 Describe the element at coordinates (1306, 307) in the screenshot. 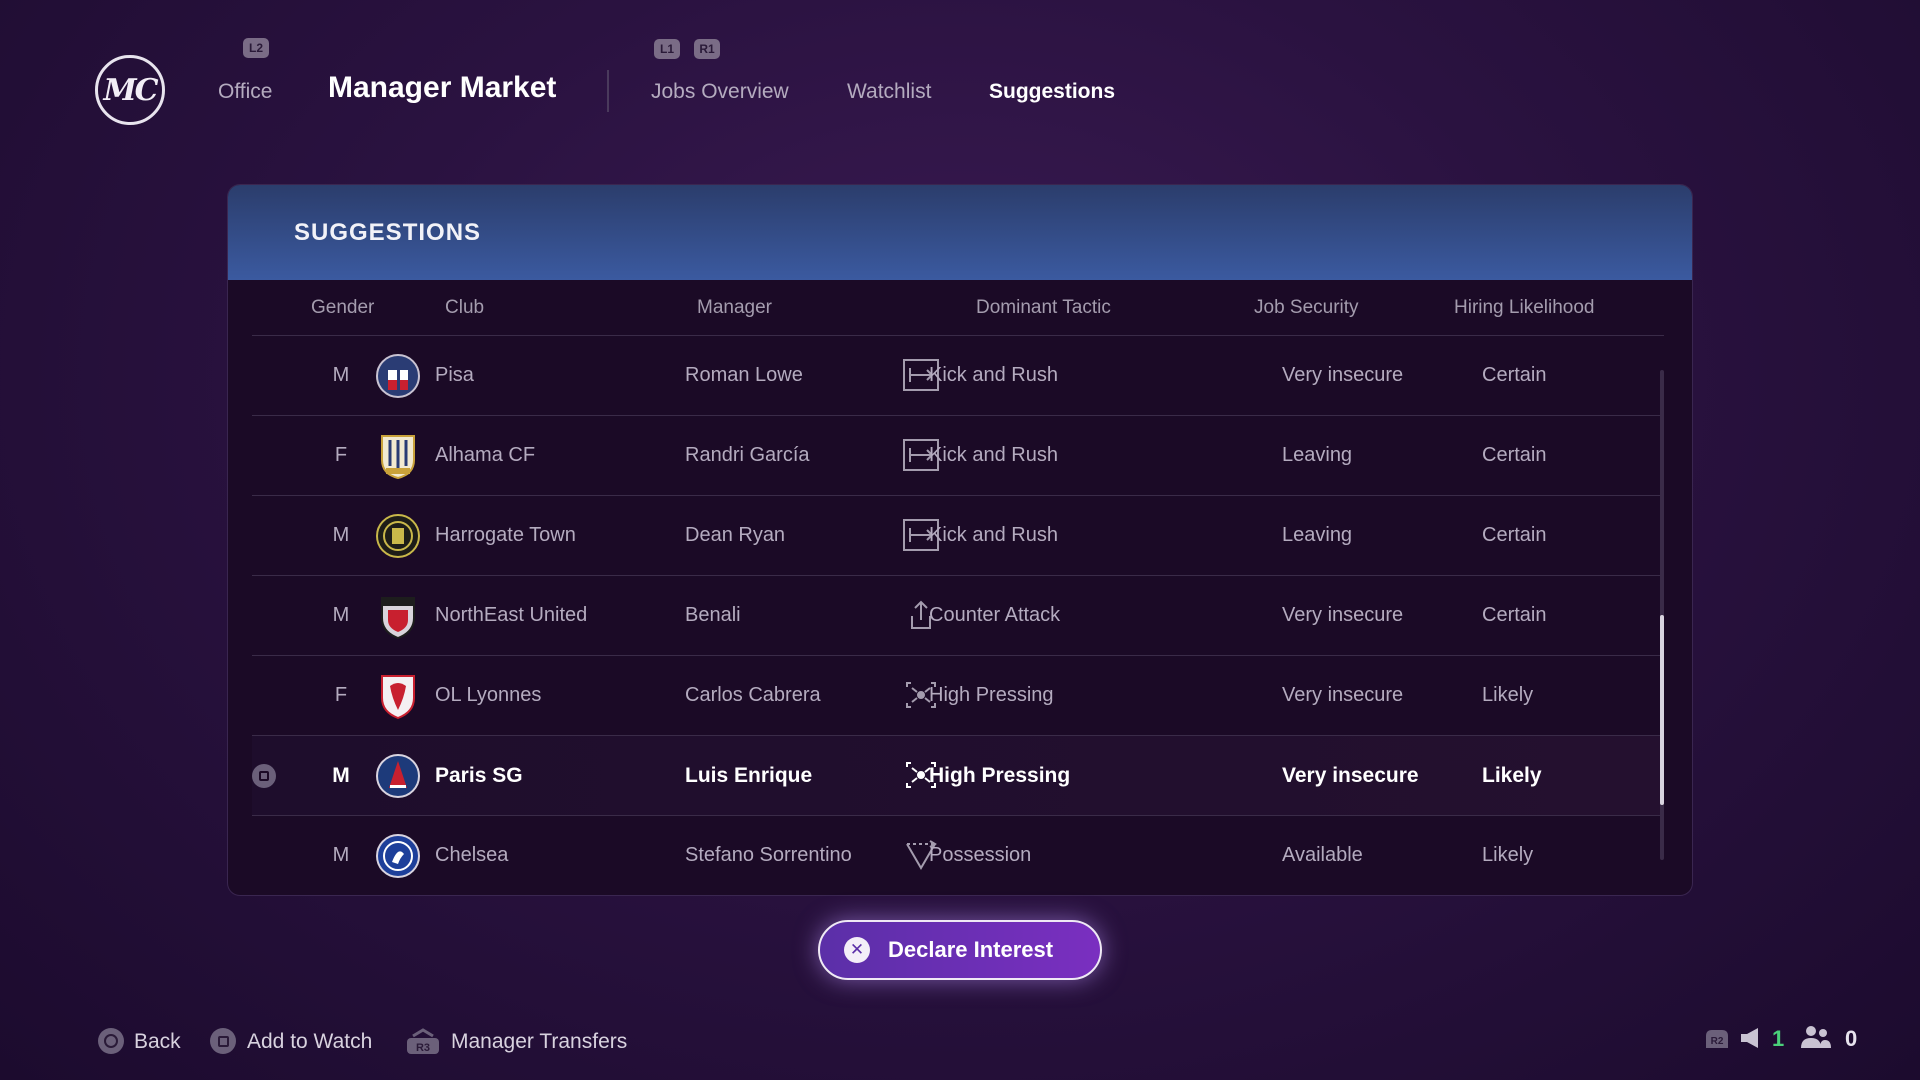

I see `column-header-job-security: Job Security` at that location.